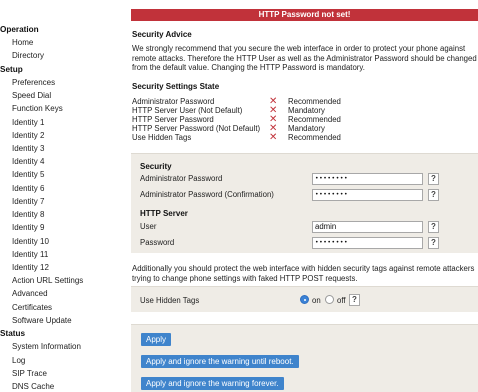  I want to click on admin-password-confirm-label: Administrator Password (Confirmation), so click(207, 194).